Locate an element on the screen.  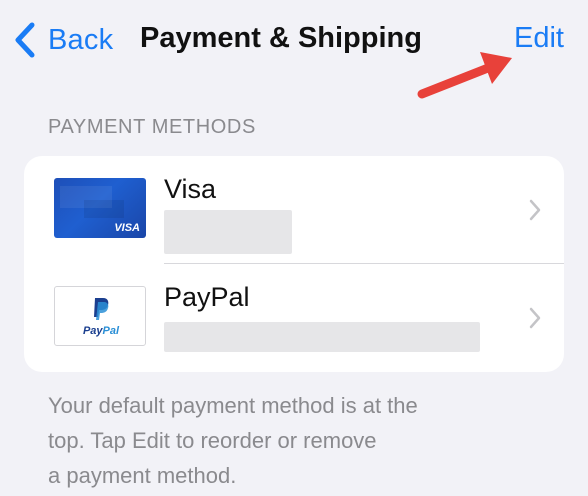
paypal-card-label-pay: Pay is located at coordinates (92, 331).